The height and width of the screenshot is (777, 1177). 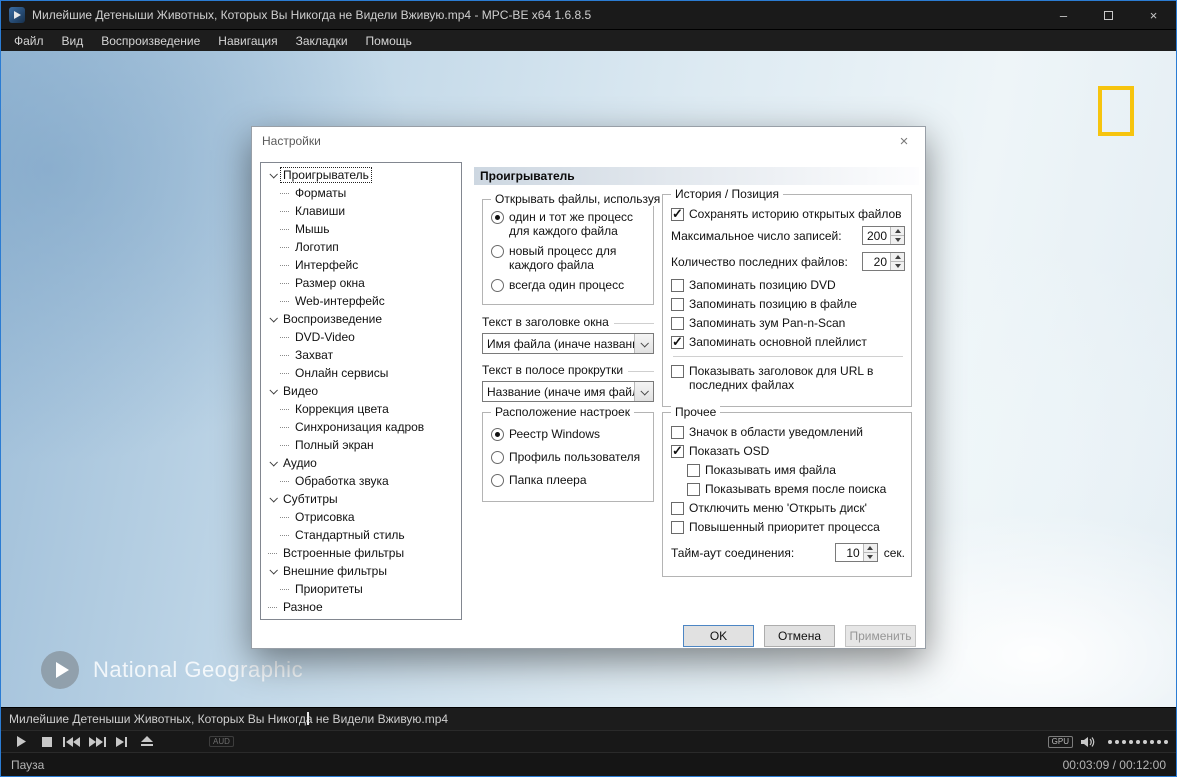 I want to click on checkbox-remember-file-position: Запоминать позицию в файле, so click(x=788, y=304).